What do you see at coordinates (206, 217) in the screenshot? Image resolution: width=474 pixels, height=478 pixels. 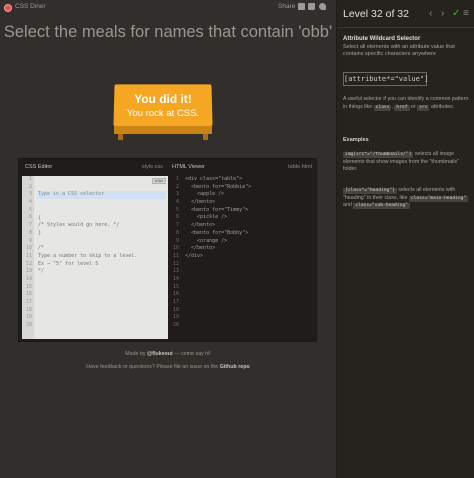 I see `code-line: <pickle />` at bounding box center [206, 217].